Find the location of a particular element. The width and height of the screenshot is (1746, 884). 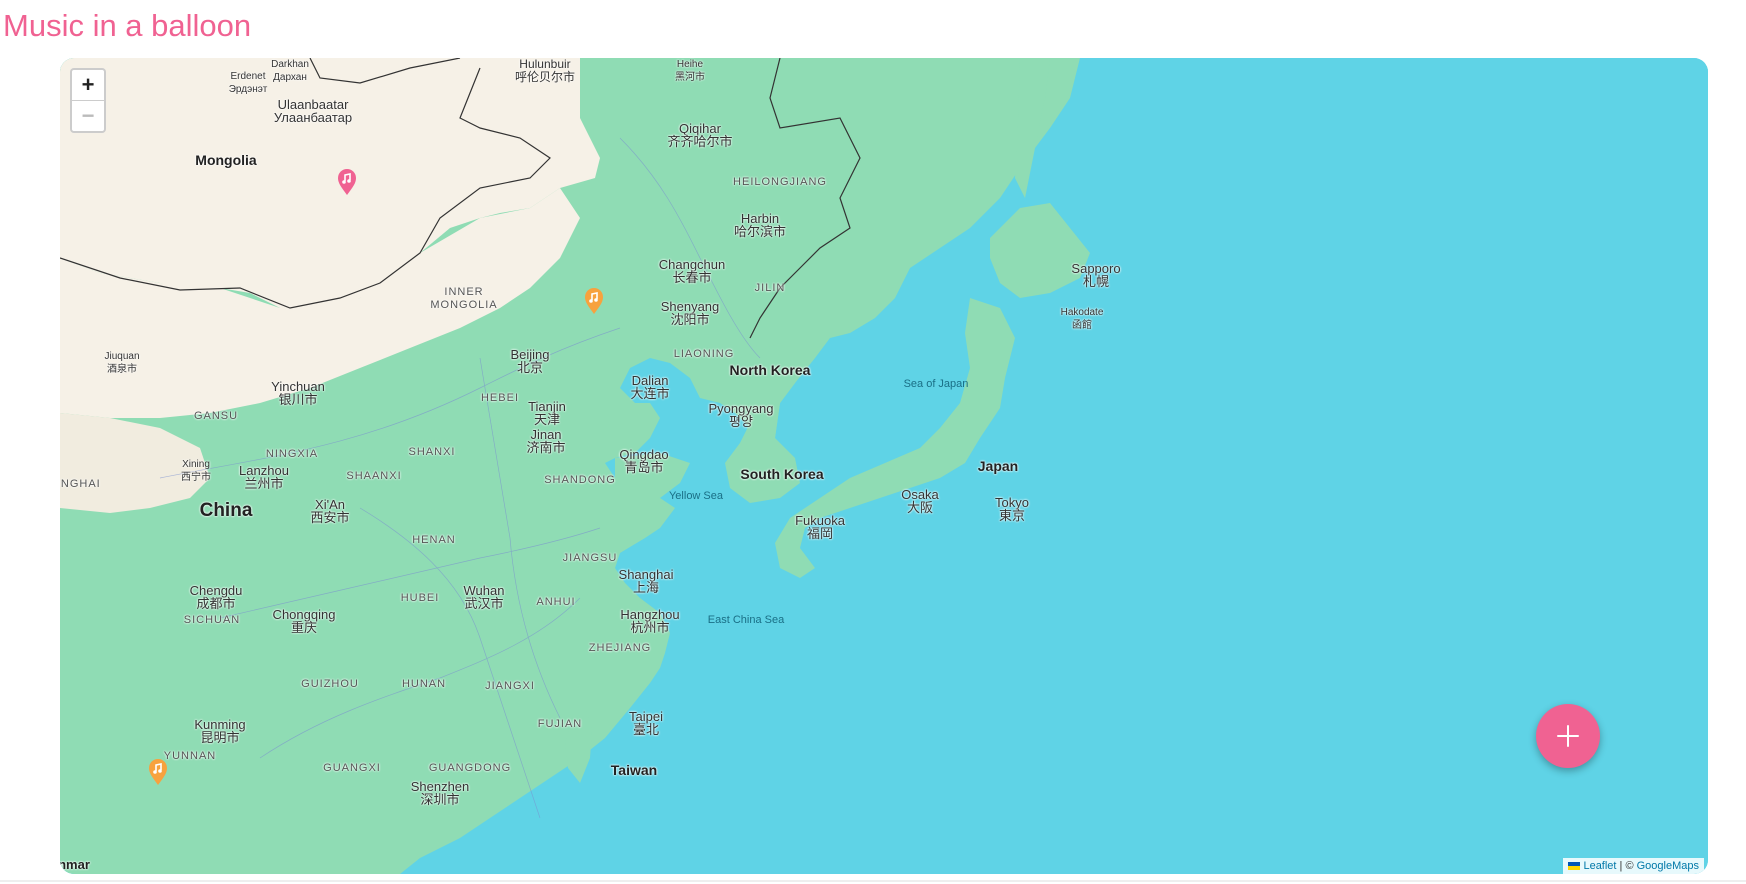

map-label-pyongyang: Pyongyang 평양 is located at coordinates (741, 415).